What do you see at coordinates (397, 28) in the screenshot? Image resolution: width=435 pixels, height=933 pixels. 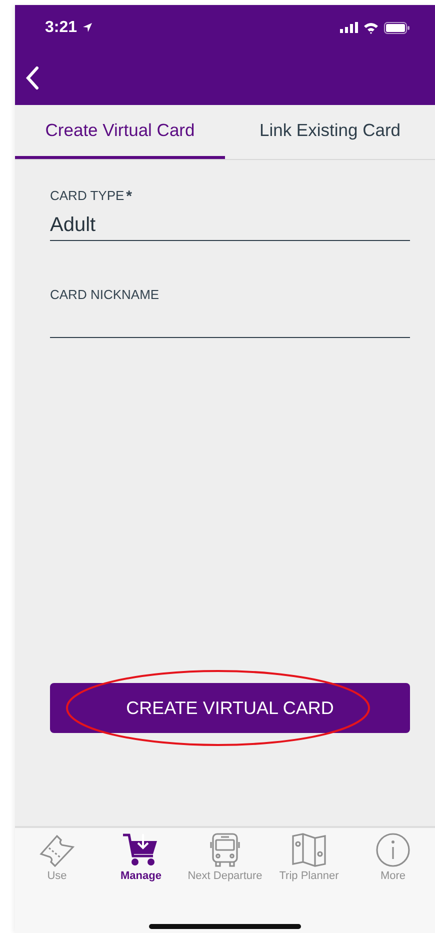 I see `battery-icon` at bounding box center [397, 28].